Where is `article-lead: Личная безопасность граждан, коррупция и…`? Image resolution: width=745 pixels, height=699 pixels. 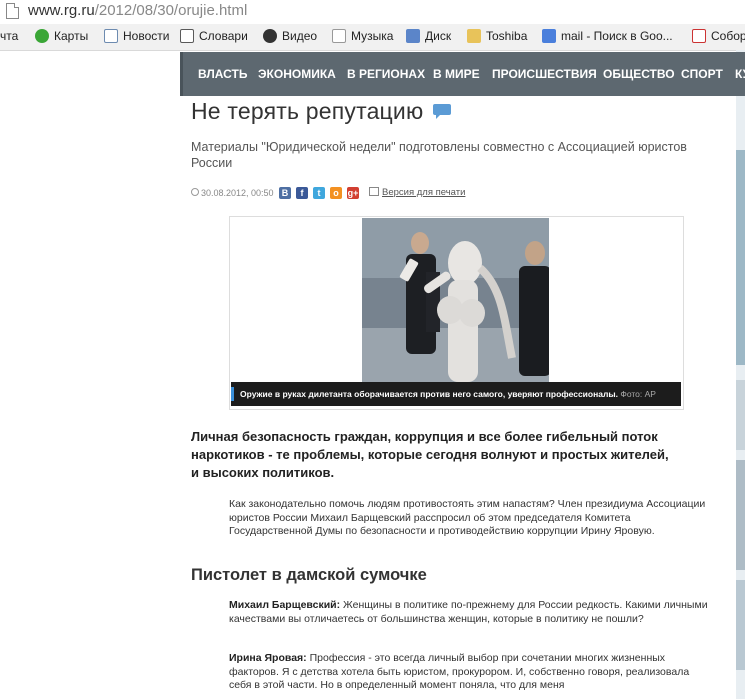
article-lead: Личная безопасность граждан, коррупция и… is located at coordinates (430, 454).